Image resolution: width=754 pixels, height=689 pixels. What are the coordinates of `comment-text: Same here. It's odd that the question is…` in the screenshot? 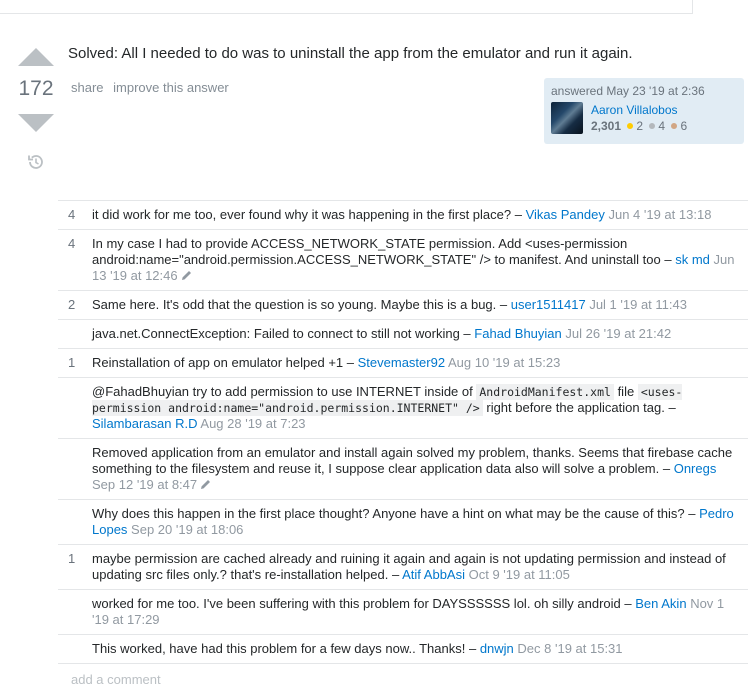 It's located at (300, 304).